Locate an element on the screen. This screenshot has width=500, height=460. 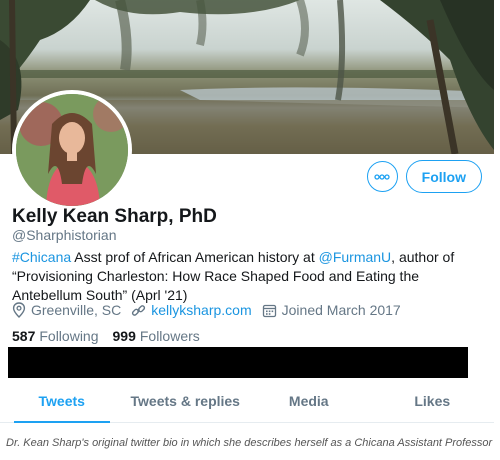
joined-text: Joined March 2017 is located at coordinates (341, 310).